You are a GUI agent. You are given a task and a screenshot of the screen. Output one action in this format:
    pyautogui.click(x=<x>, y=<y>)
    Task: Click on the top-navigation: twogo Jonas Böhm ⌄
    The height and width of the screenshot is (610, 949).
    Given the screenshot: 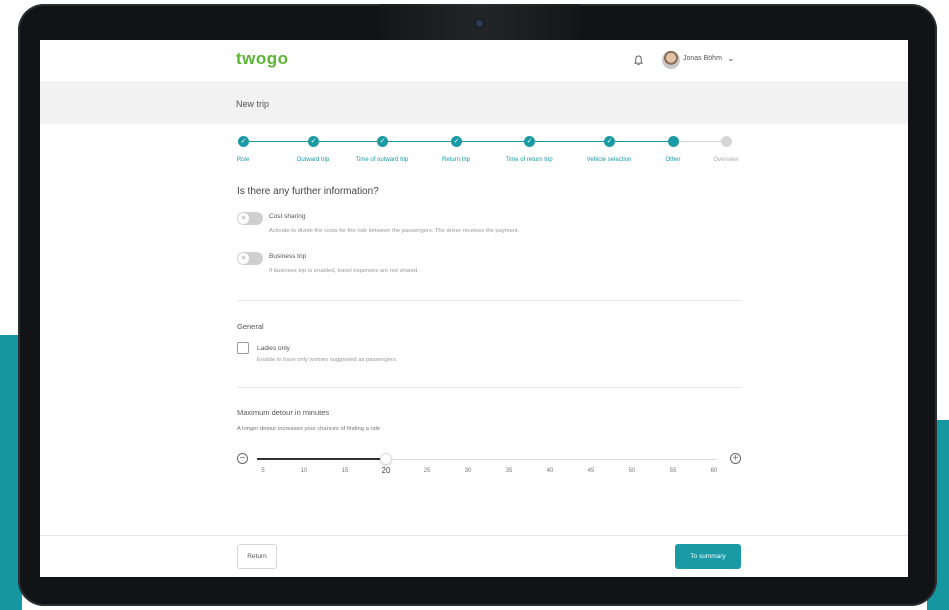 What is the action you would take?
    pyautogui.click(x=474, y=61)
    